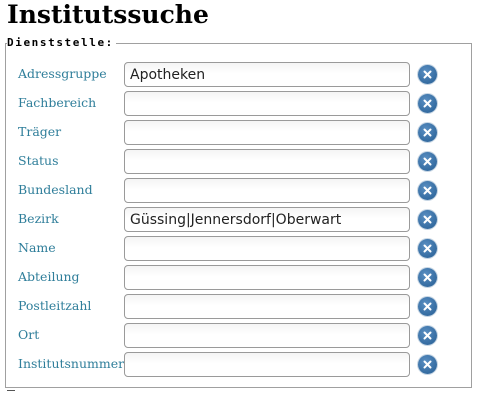  I want to click on form-row-ort: Ort, so click(233, 336).